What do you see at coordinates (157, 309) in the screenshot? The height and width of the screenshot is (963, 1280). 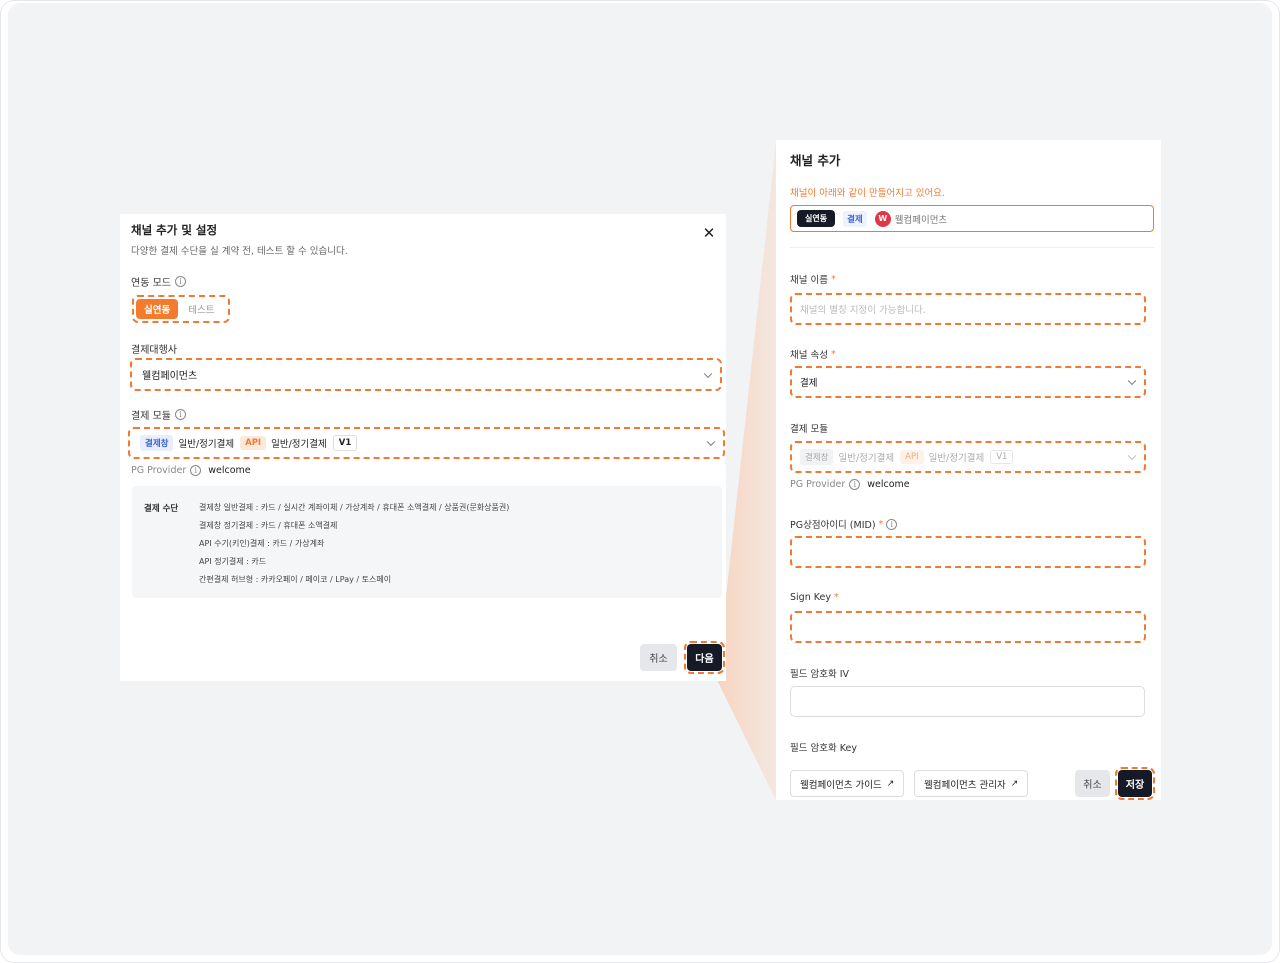 I see `link-mode-live-option: 실연동` at bounding box center [157, 309].